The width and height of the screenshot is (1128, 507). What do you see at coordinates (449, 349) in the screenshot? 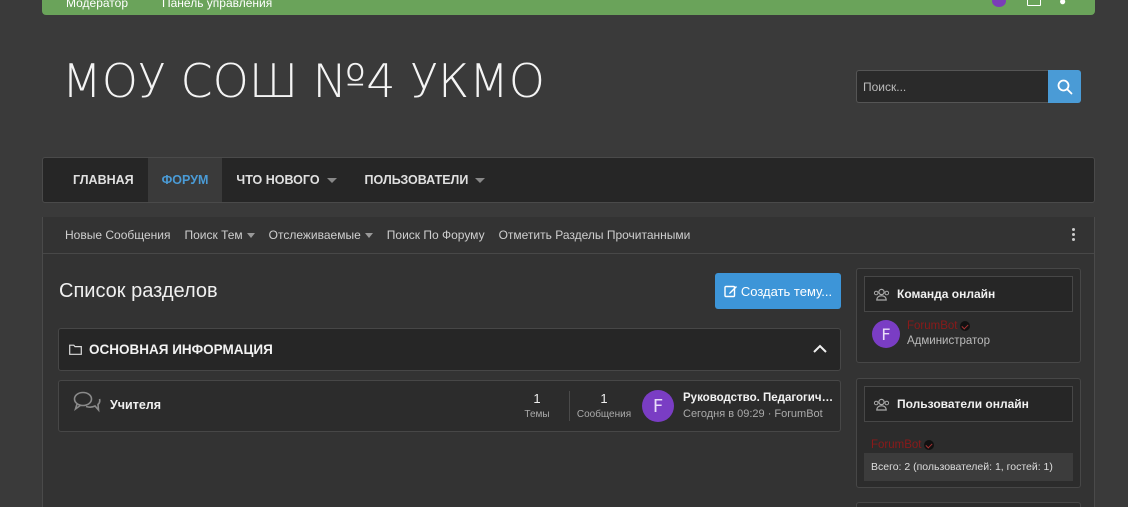
I see `category-header: ОСНОВНАЯ ИНФОРМАЦИЯ` at bounding box center [449, 349].